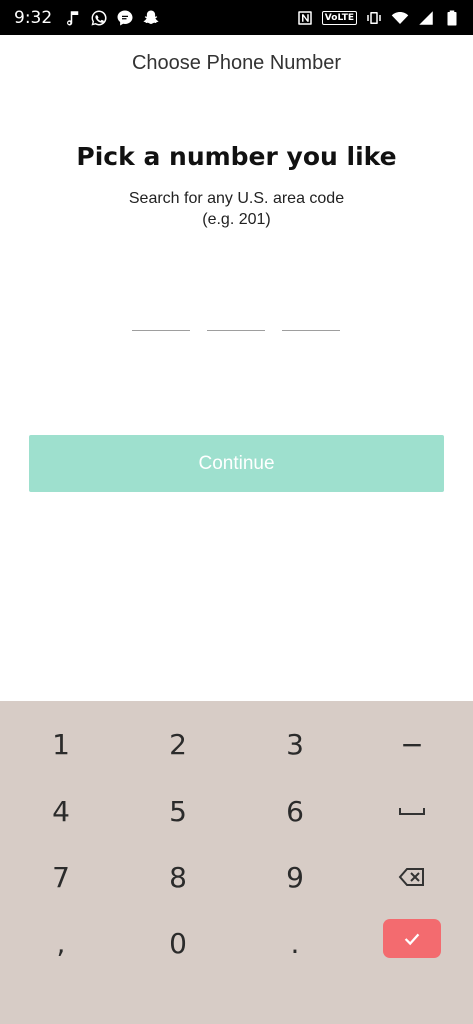 The height and width of the screenshot is (1024, 473). What do you see at coordinates (295, 943) in the screenshot?
I see `key-period: .` at bounding box center [295, 943].